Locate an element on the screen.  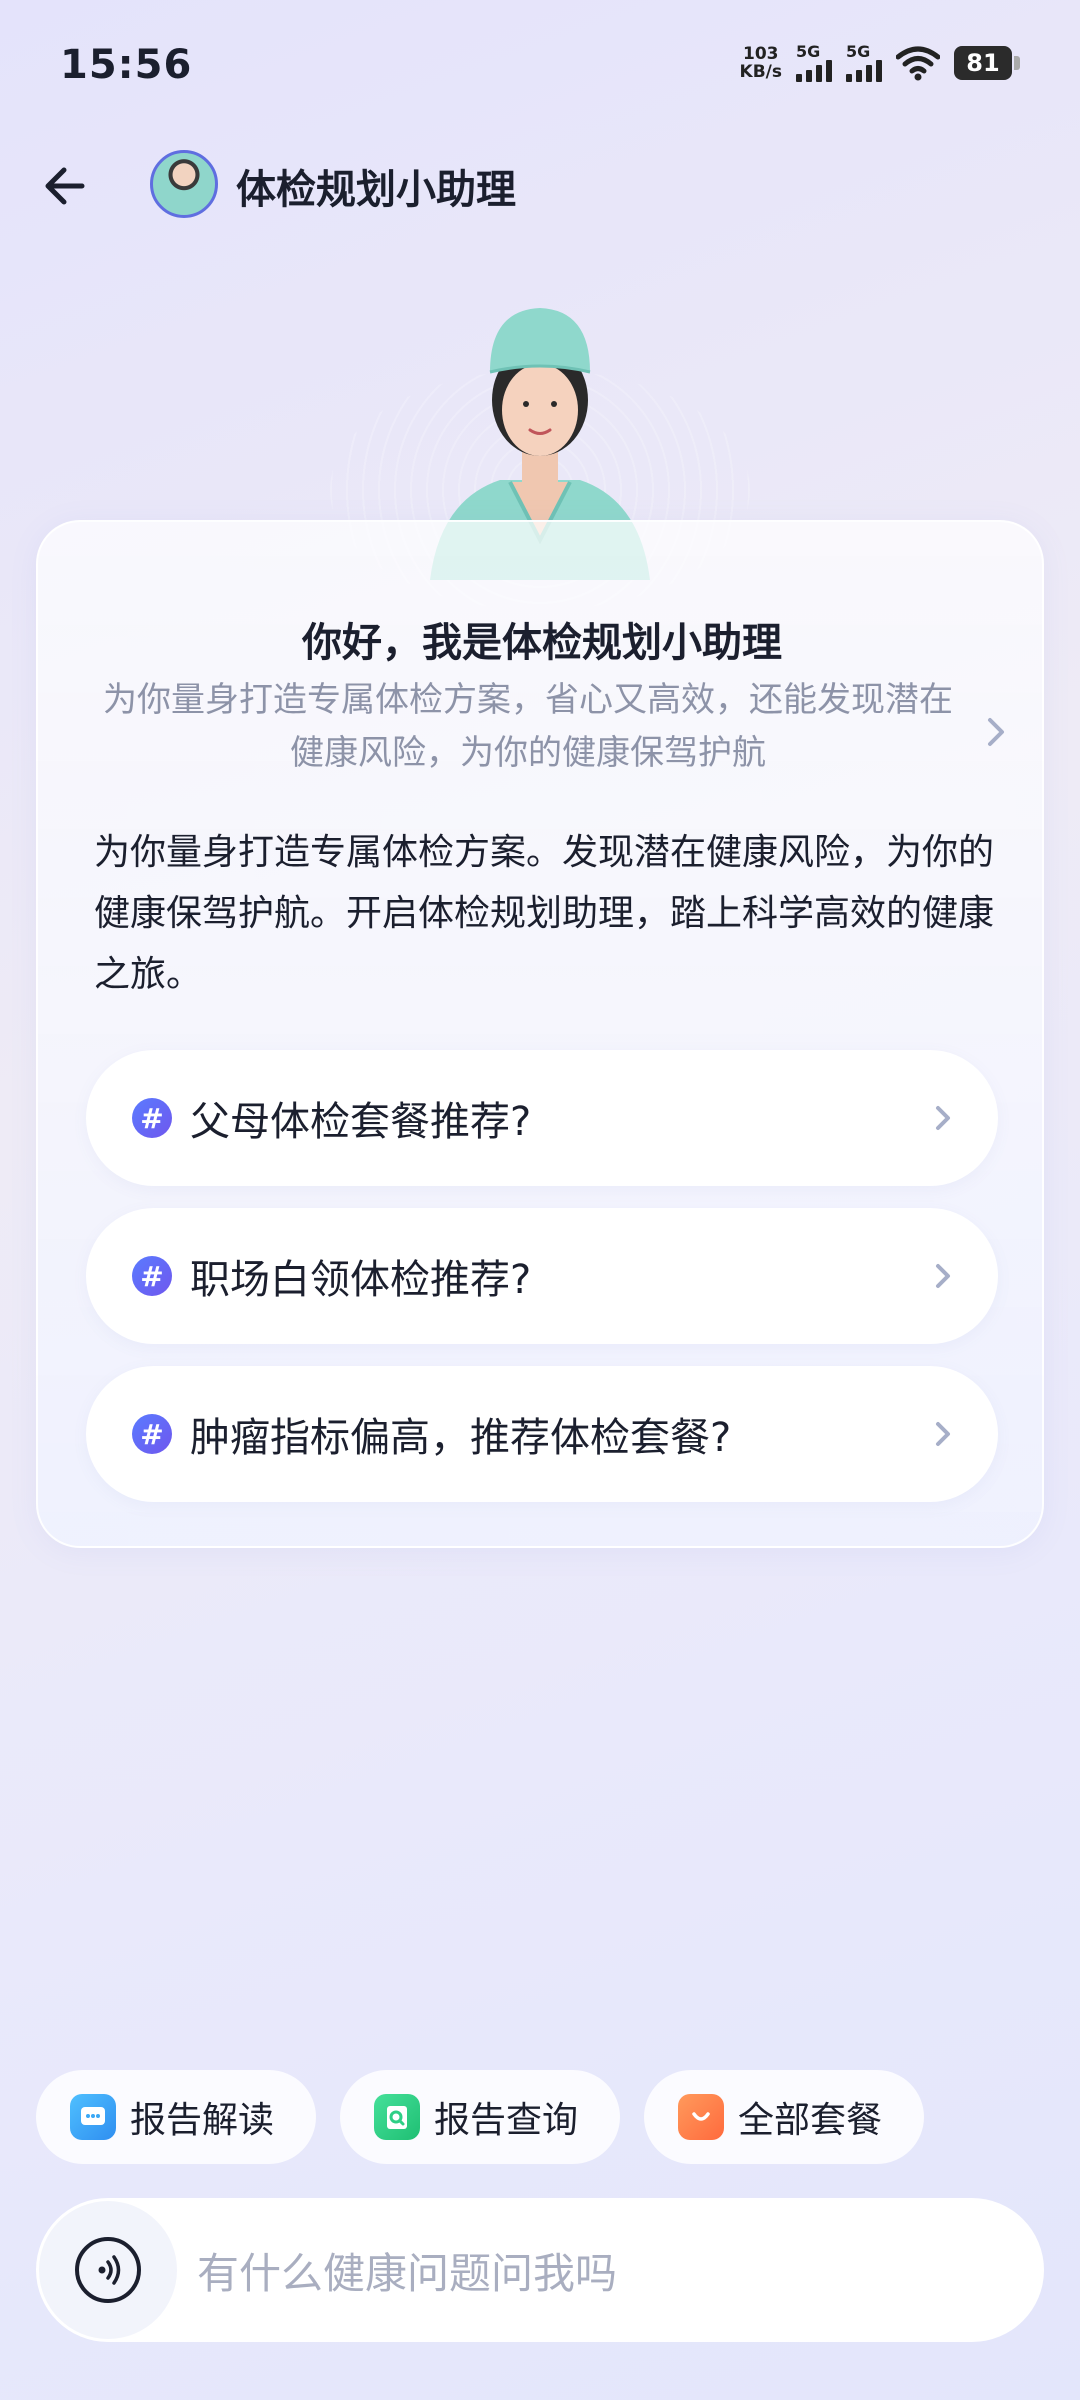
wifi-icon is located at coordinates (918, 63).